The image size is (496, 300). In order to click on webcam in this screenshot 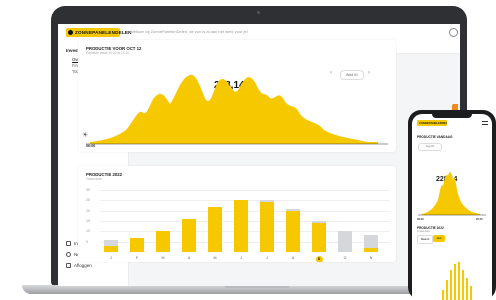, I will do `click(258, 12)`.